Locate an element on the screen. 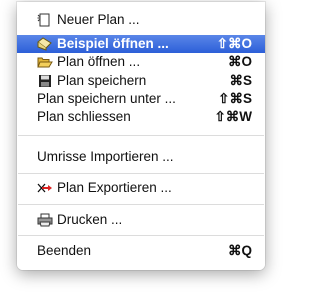  menu-item-open-example: Beispiel öffnen ... ⇧⌘O is located at coordinates (141, 44).